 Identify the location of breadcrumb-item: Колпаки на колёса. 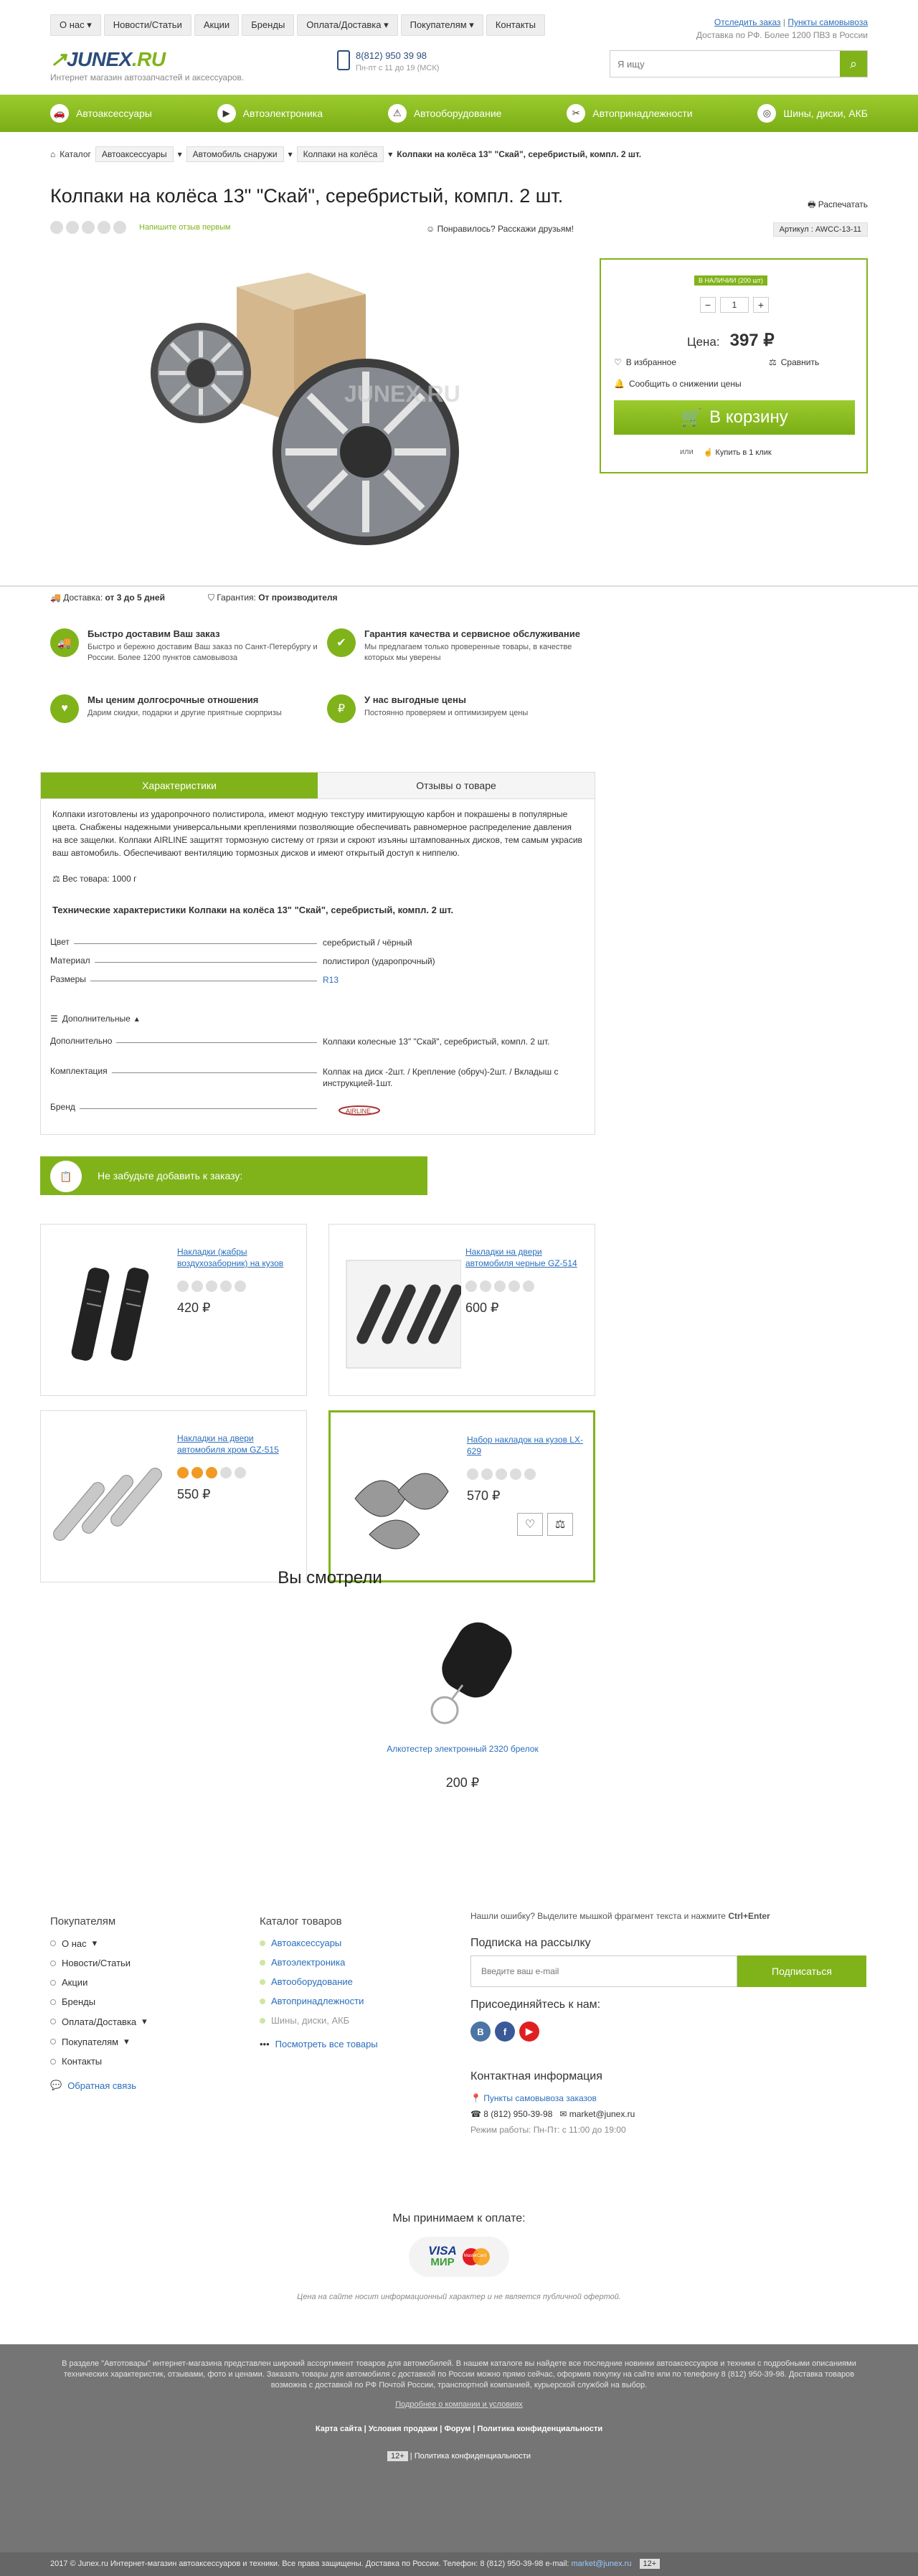
(340, 154).